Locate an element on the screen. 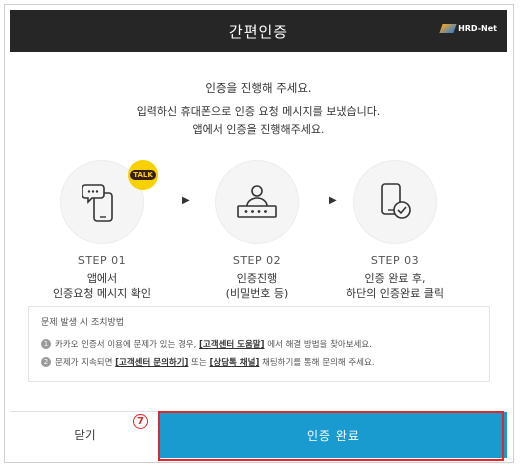  step1-number: STEP 01 is located at coordinates (102, 260).